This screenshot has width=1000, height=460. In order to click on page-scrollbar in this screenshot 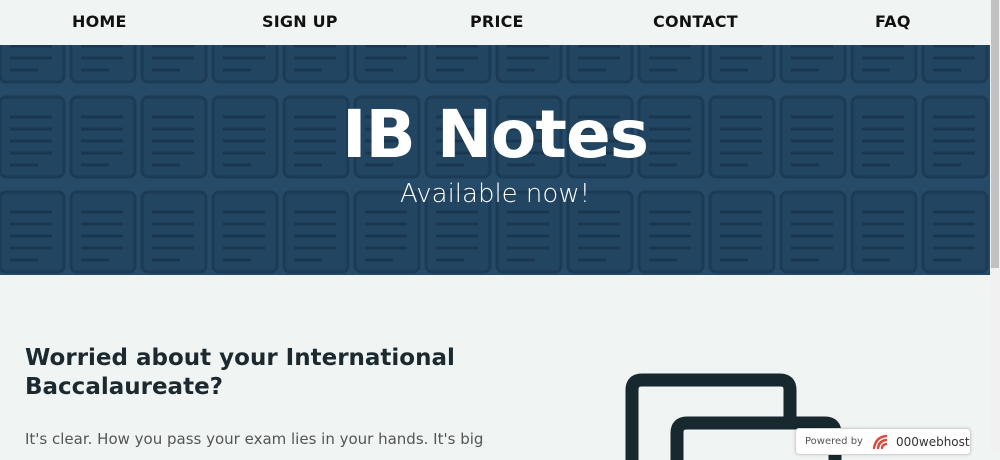, I will do `click(995, 225)`.